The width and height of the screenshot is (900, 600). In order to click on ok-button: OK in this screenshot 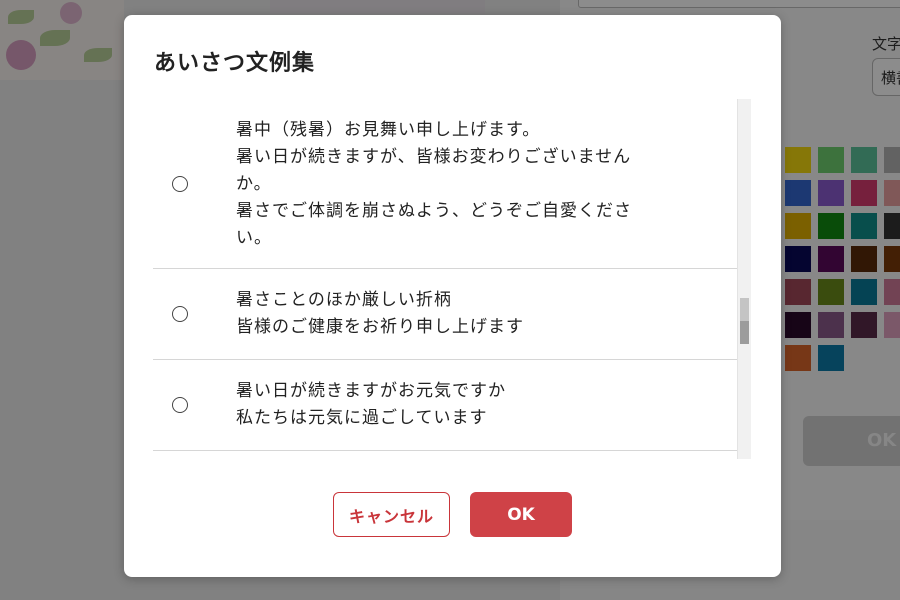, I will do `click(521, 514)`.